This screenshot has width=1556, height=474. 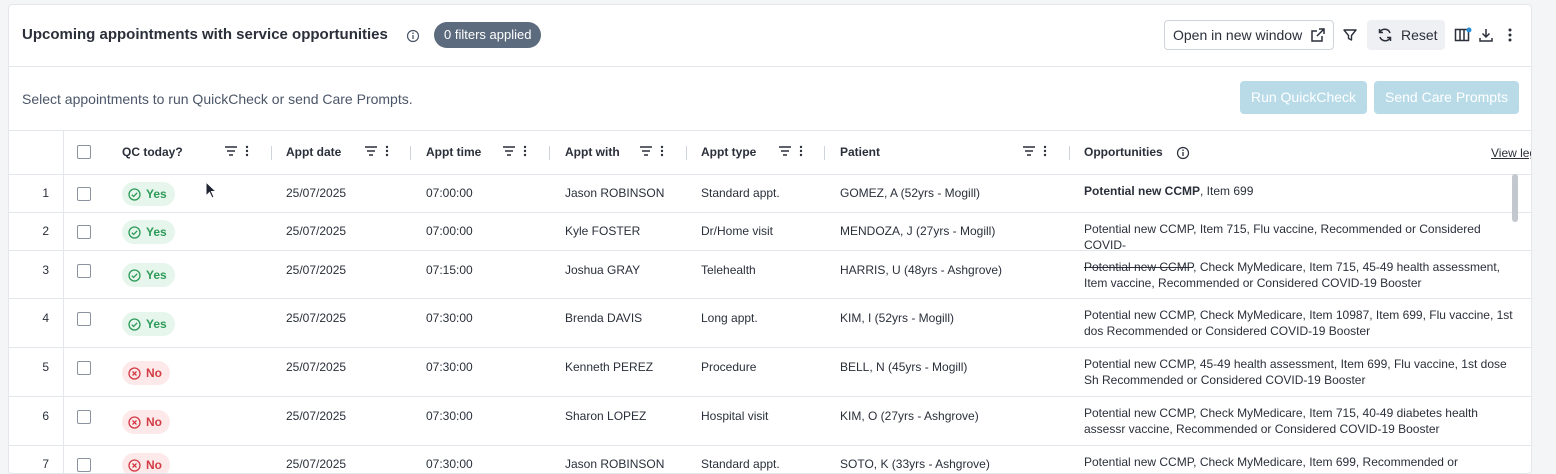 I want to click on filter-button, so click(x=1350, y=35).